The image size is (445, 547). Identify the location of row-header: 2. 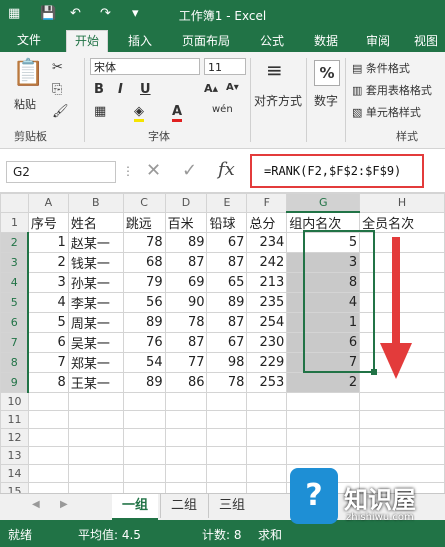
(15, 242).